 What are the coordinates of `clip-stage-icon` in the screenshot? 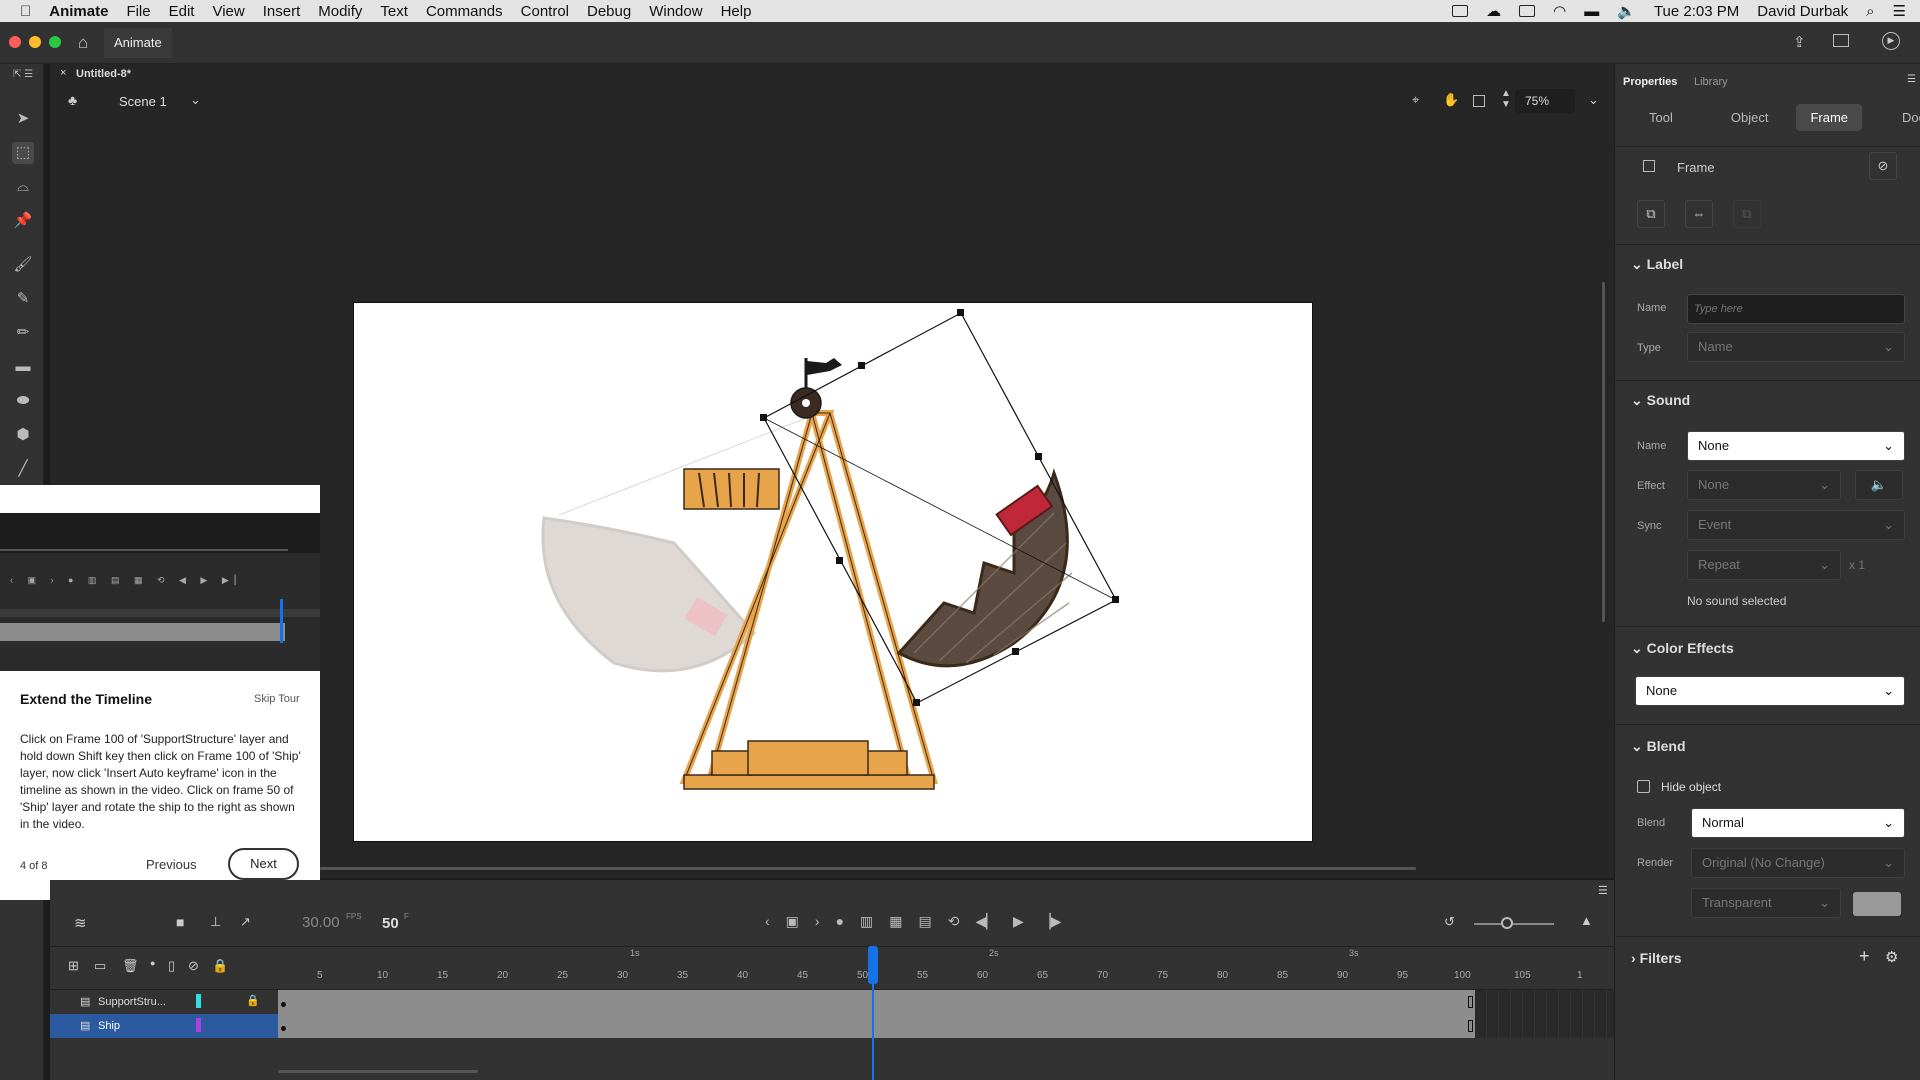 It's located at (1479, 101).